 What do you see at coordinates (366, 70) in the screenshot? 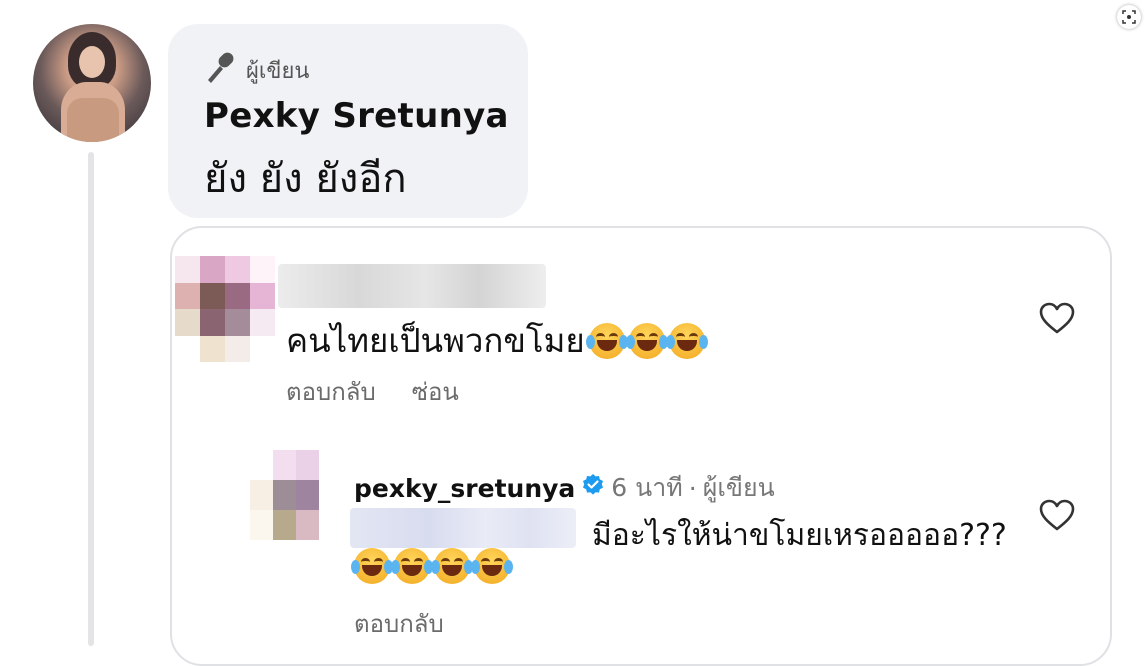
I see `author-badge-row: ผู้เขียน` at bounding box center [366, 70].